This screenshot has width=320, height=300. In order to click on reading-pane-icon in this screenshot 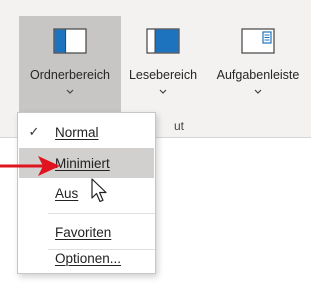, I will do `click(163, 41)`.